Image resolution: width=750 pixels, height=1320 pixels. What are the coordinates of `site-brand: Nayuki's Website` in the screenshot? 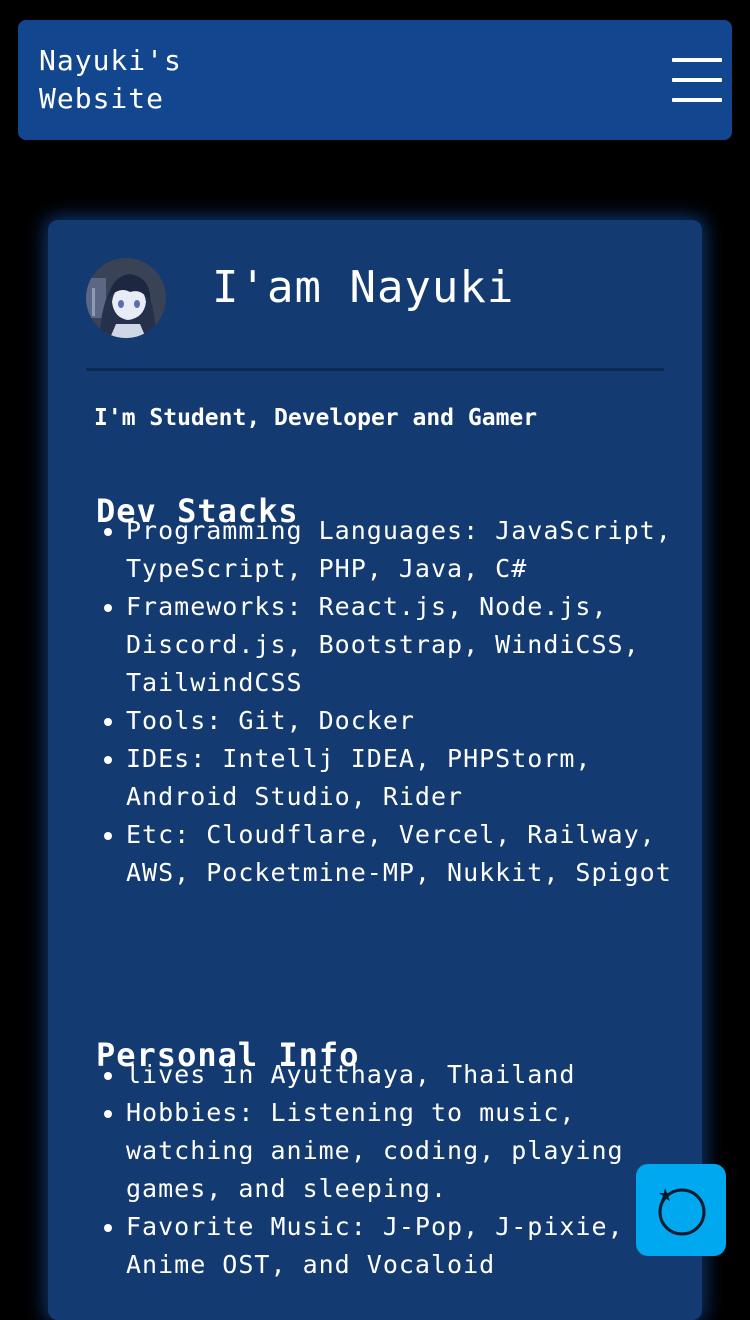 It's located at (159, 80).